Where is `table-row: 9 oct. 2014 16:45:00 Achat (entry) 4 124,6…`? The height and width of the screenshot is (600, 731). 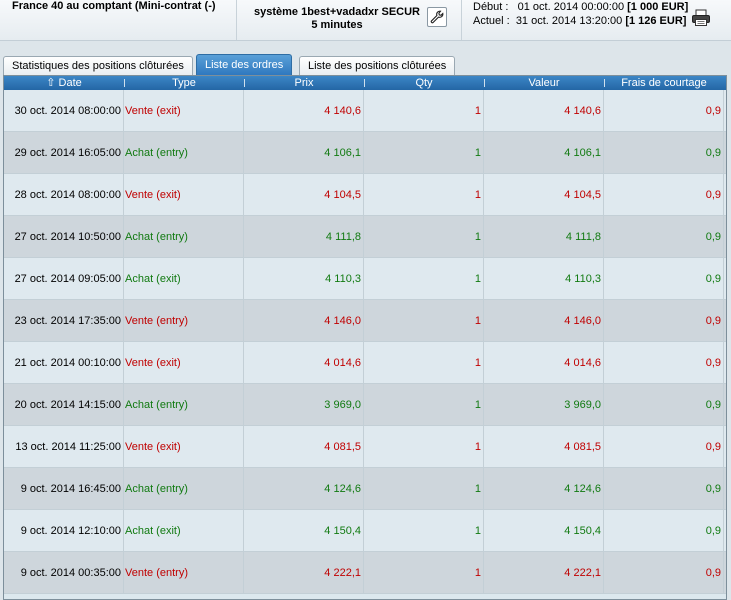
table-row: 9 oct. 2014 16:45:00 Achat (entry) 4 124,6… is located at coordinates (365, 489).